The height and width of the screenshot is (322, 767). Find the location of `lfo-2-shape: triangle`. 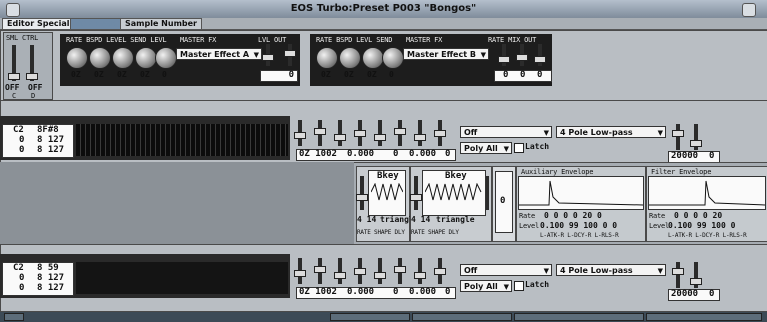

lfo-2-shape: triangle is located at coordinates (455, 219).